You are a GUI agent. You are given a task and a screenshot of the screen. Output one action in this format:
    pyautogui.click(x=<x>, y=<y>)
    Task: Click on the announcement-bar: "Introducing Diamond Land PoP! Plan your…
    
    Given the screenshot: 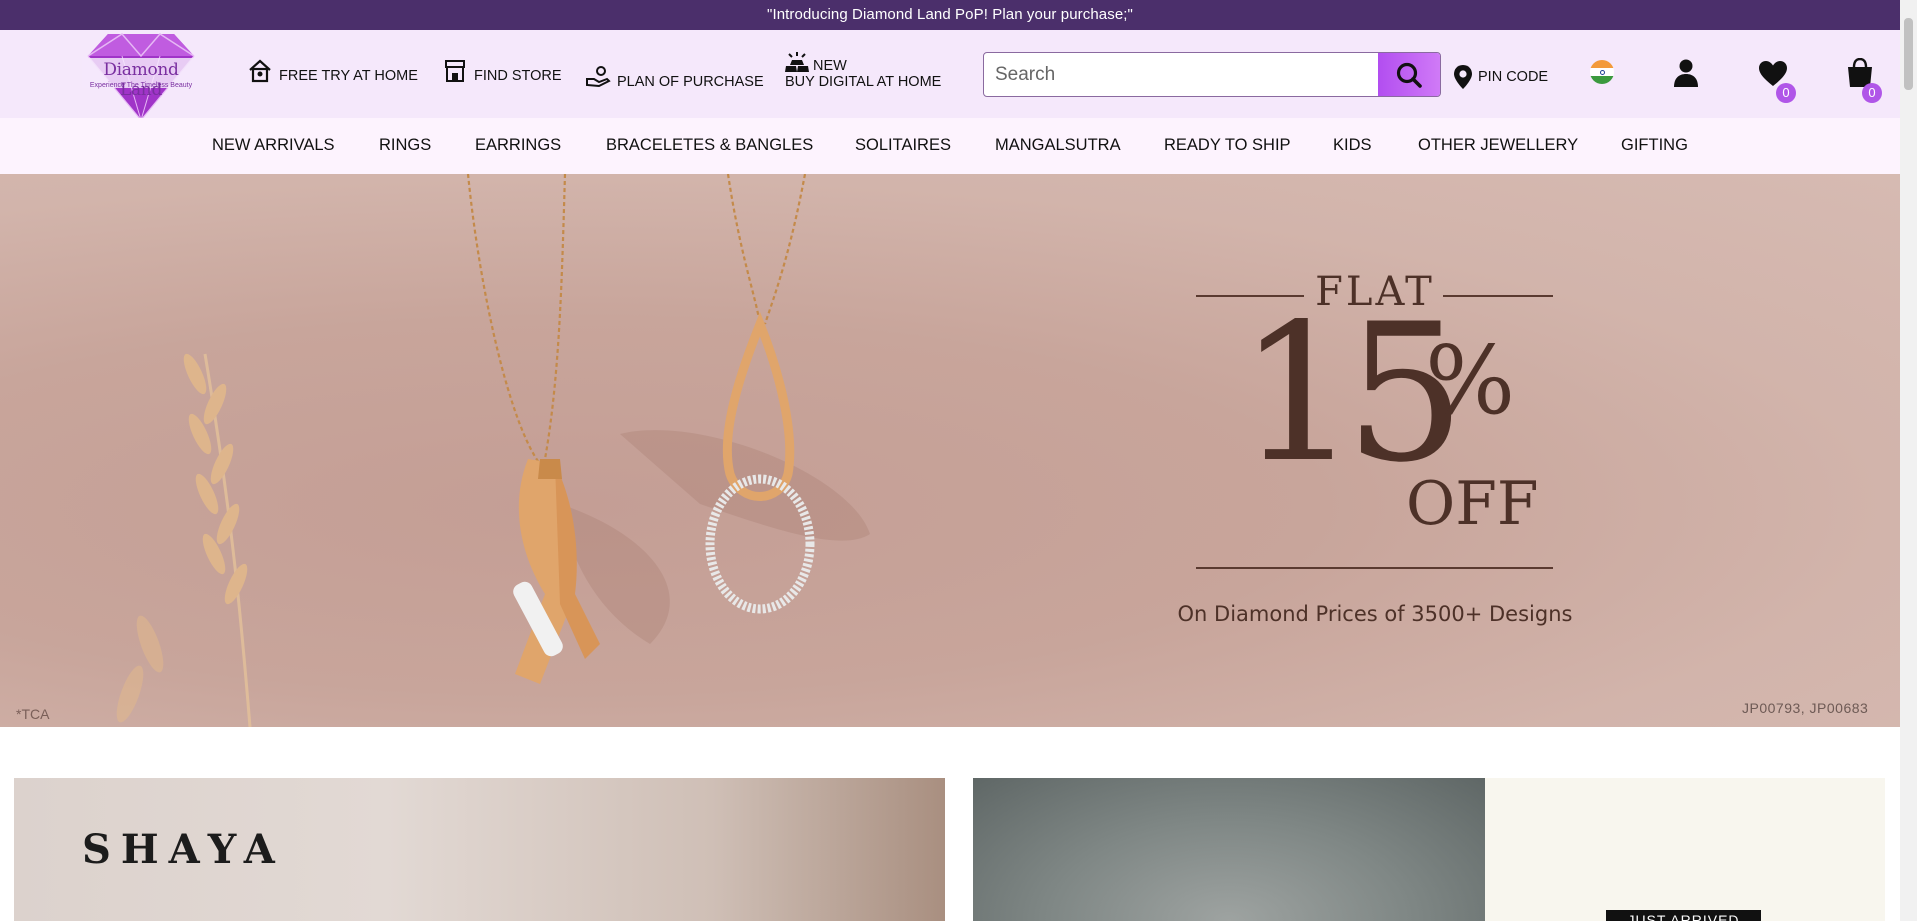 What is the action you would take?
    pyautogui.click(x=950, y=15)
    